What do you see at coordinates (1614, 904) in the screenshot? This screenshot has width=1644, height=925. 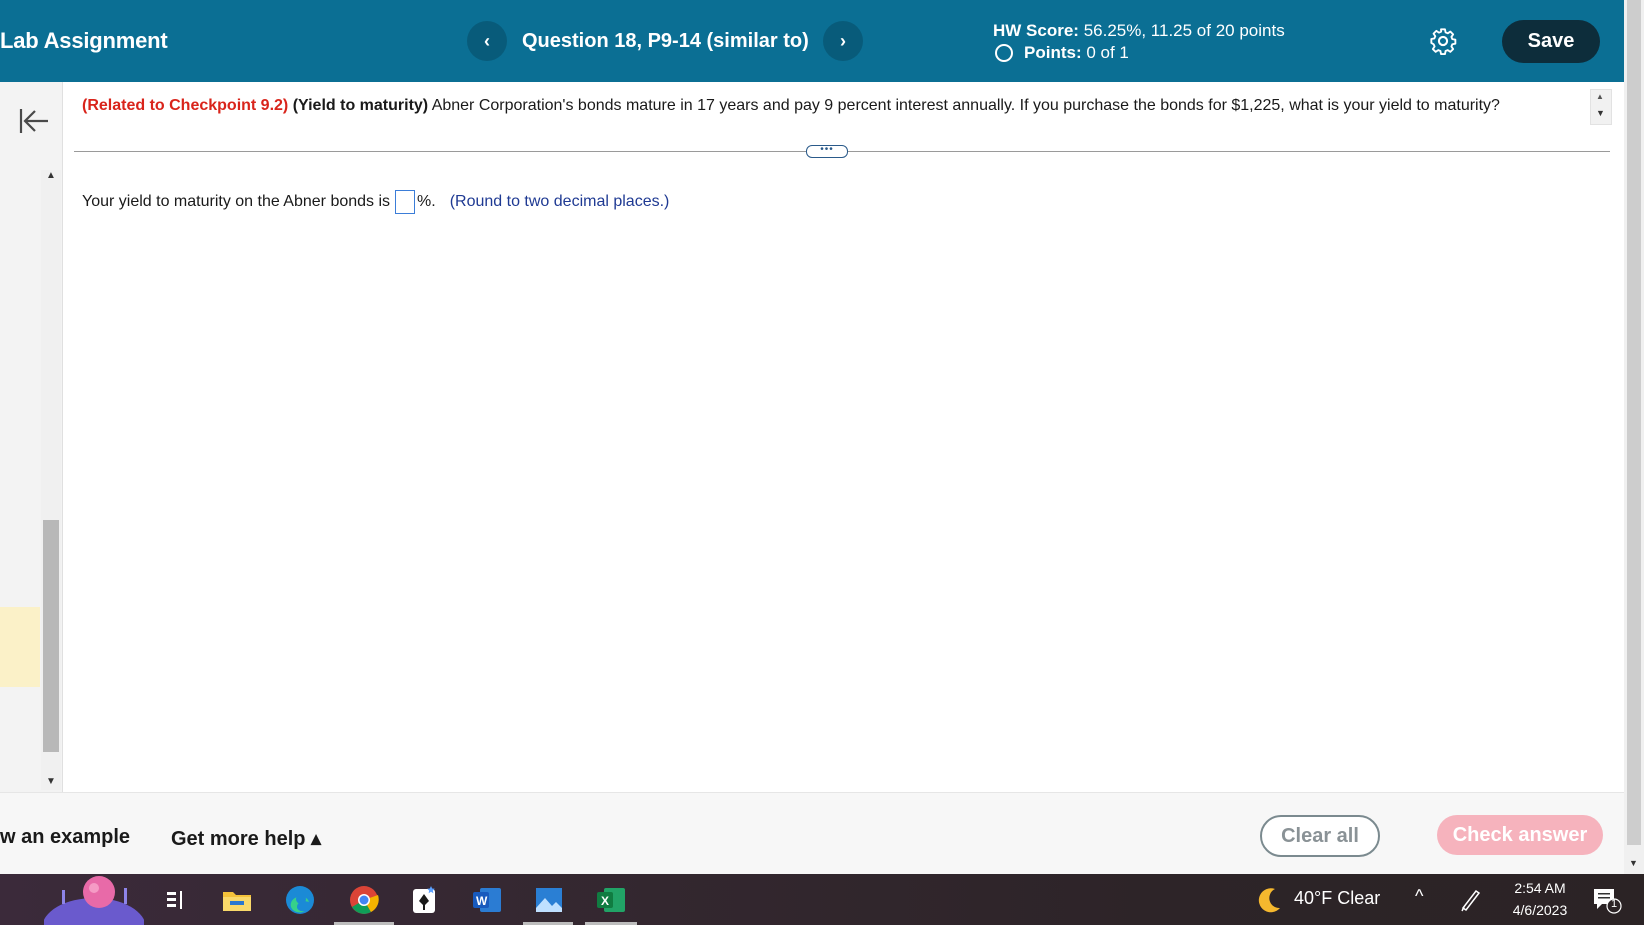 I see `notification-count: 1` at bounding box center [1614, 904].